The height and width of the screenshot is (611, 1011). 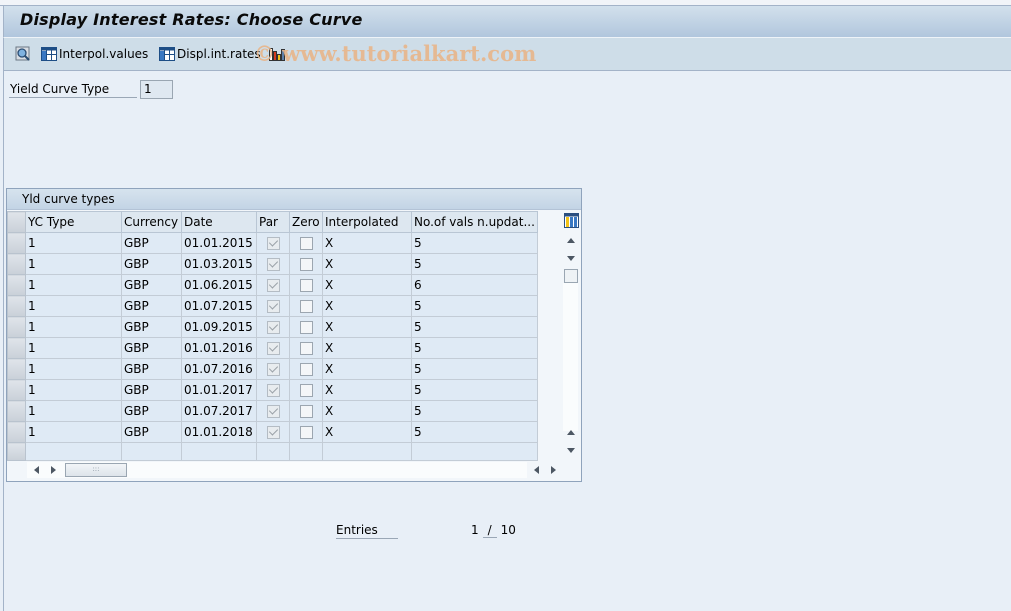 I want to click on column-header-par: Par, so click(x=273, y=222).